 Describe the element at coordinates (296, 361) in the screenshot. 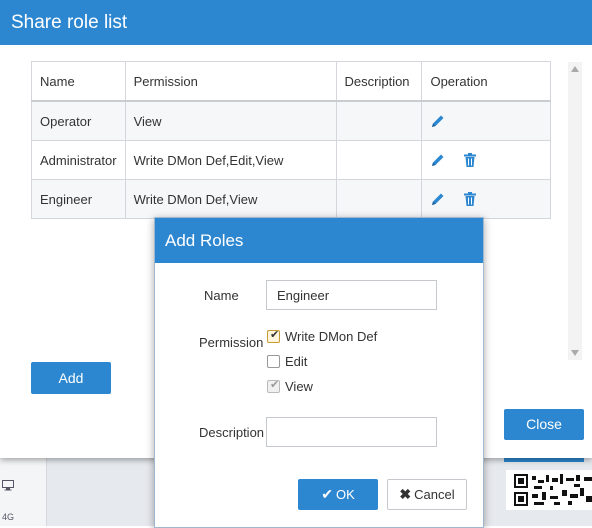

I see `checkbox-label: Edit` at that location.